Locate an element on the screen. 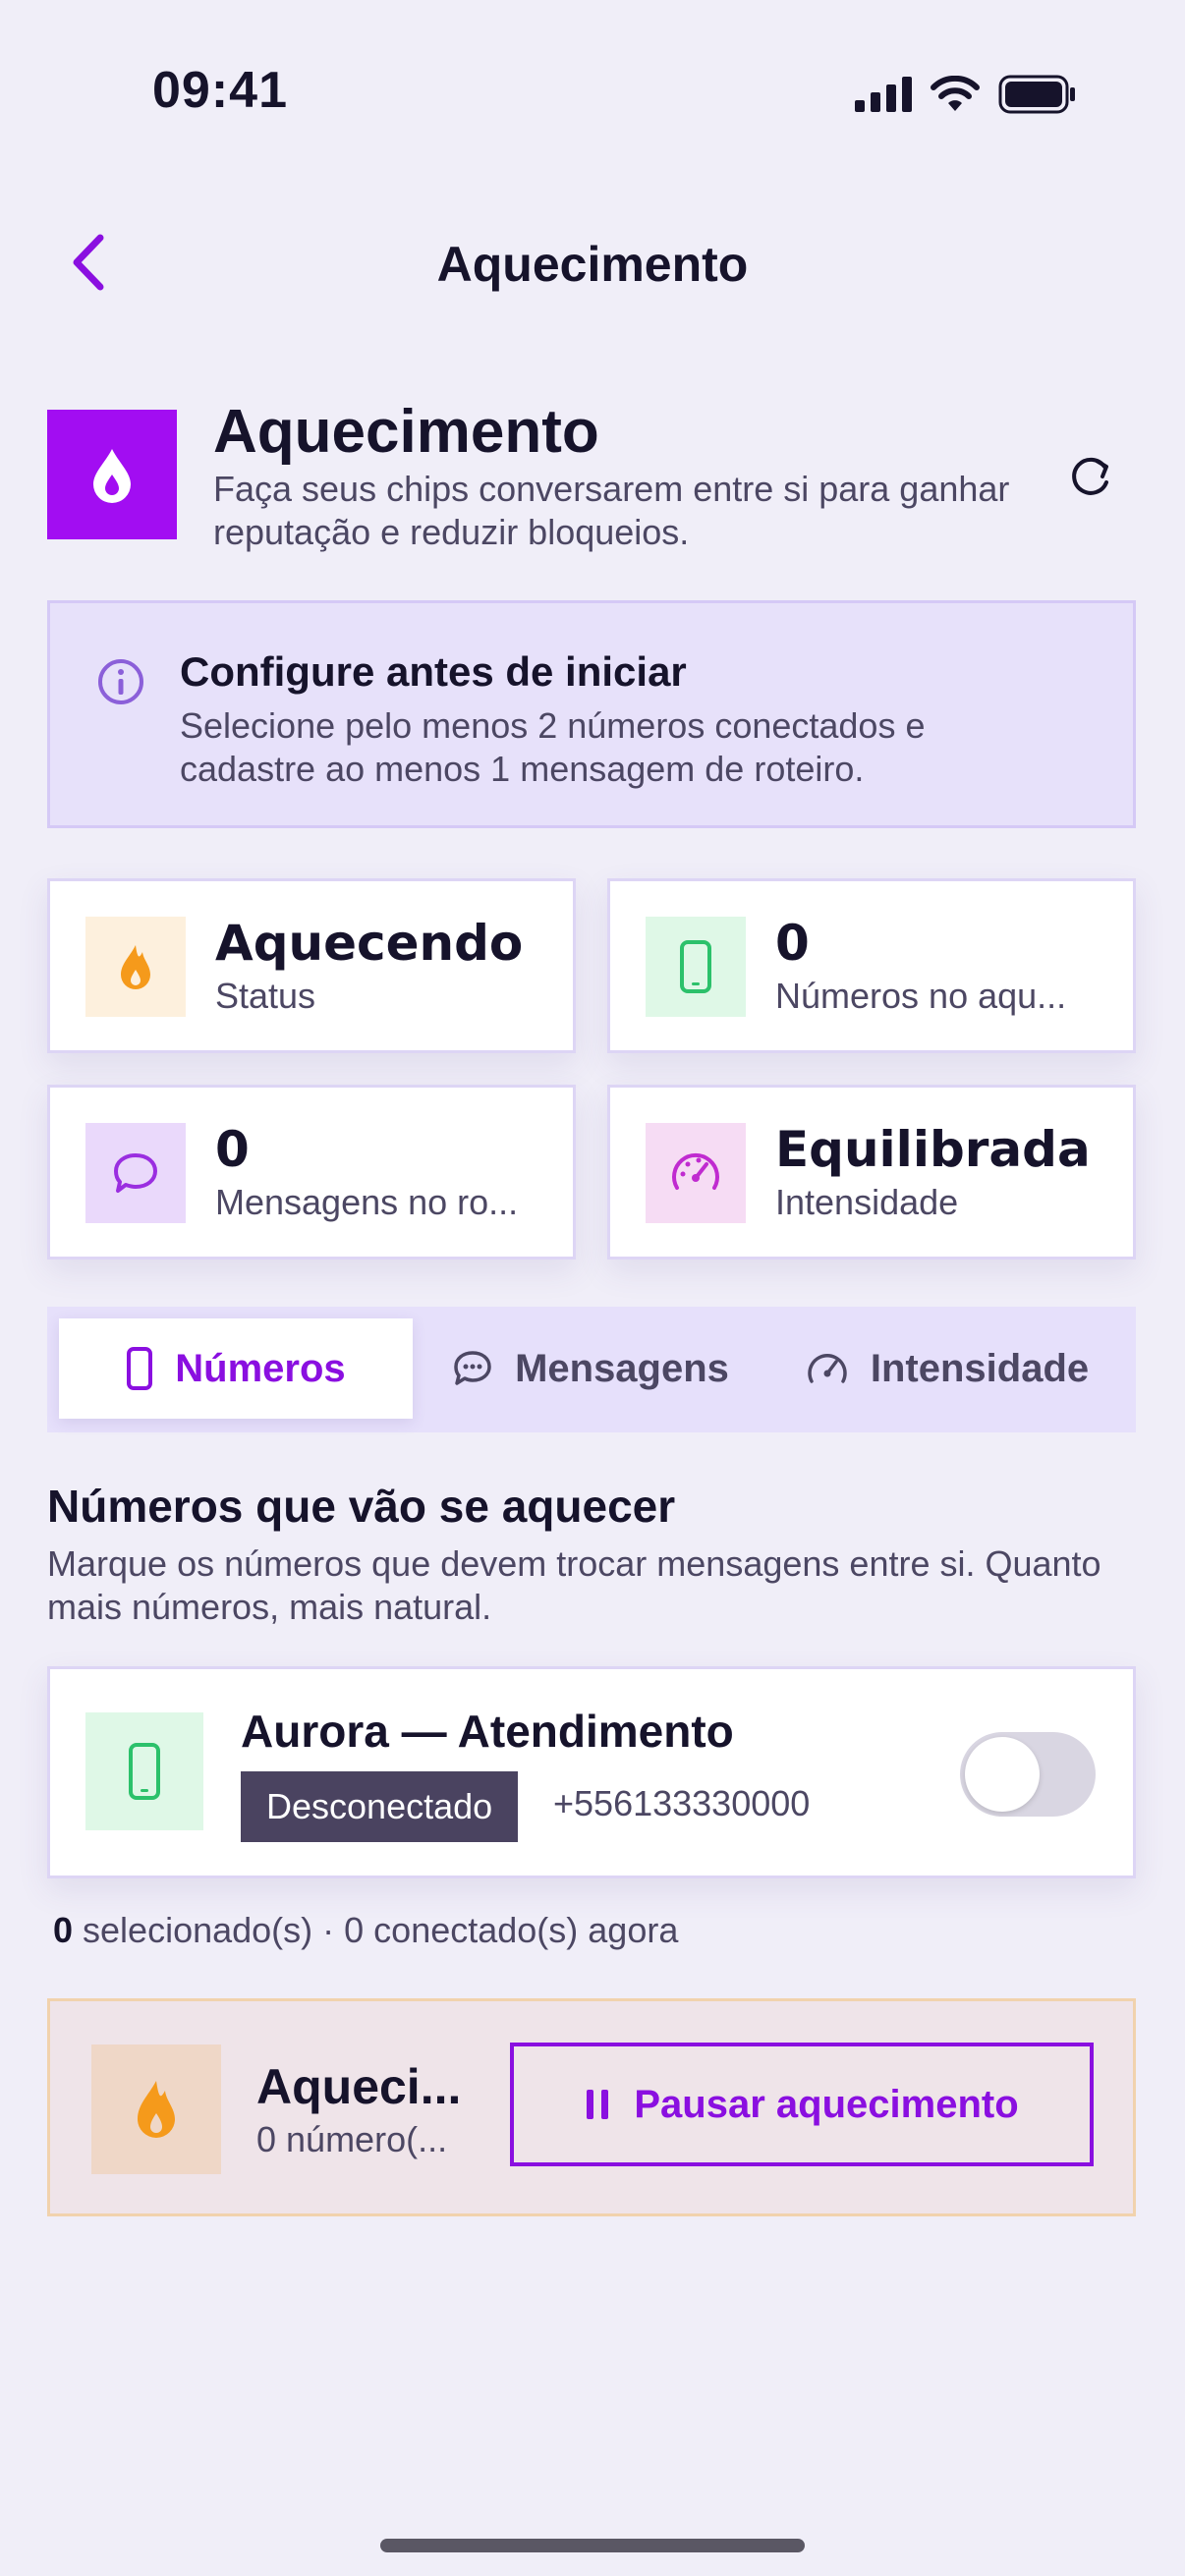 This screenshot has height=2576, width=1185. stat-card-status: Aquecendo Status is located at coordinates (312, 965).